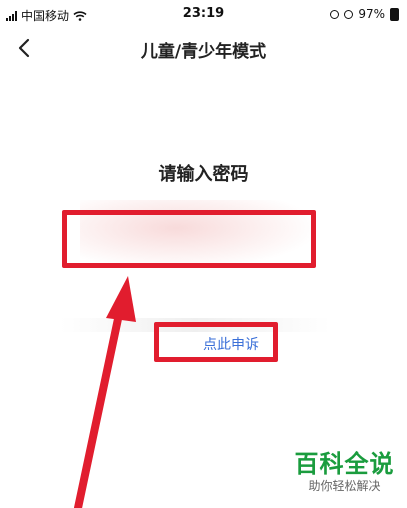 The height and width of the screenshot is (508, 407). What do you see at coordinates (344, 464) in the screenshot?
I see `watermark-title: 百科全说` at bounding box center [344, 464].